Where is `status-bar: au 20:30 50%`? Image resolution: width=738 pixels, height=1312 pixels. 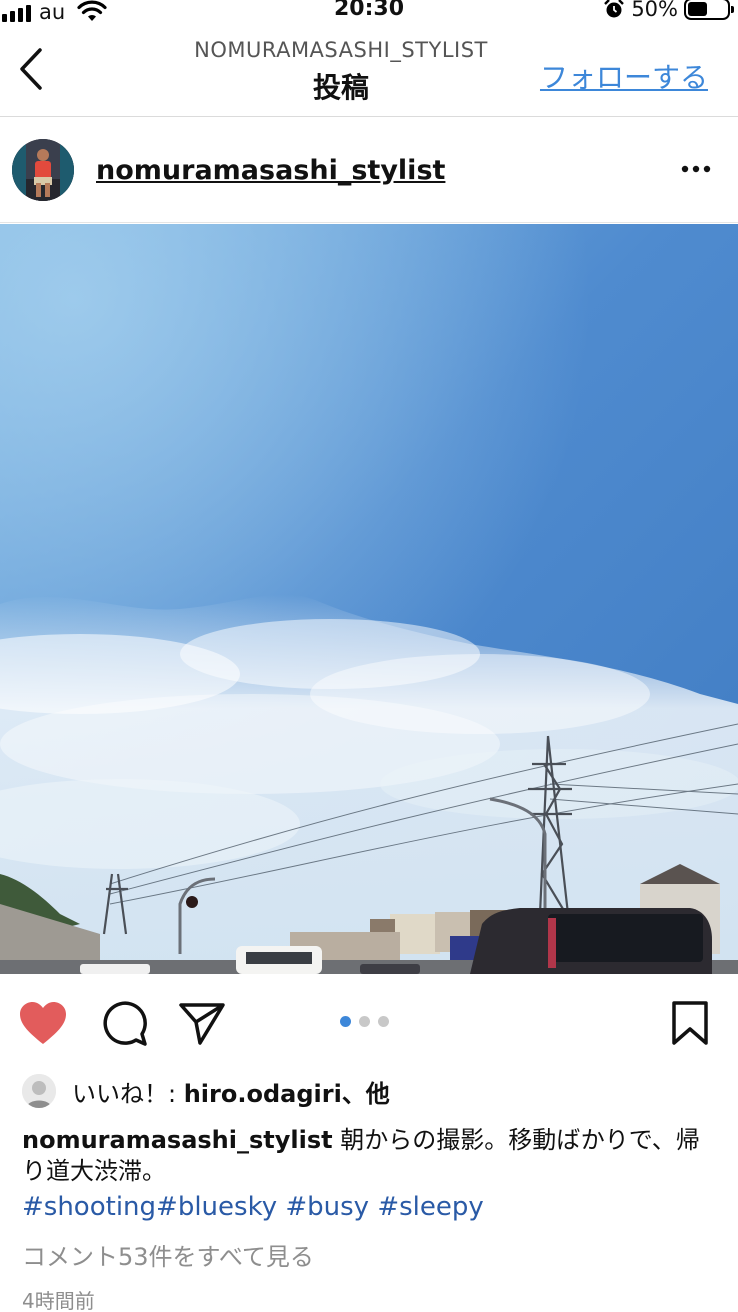 status-bar: au 20:30 50% is located at coordinates (369, 13).